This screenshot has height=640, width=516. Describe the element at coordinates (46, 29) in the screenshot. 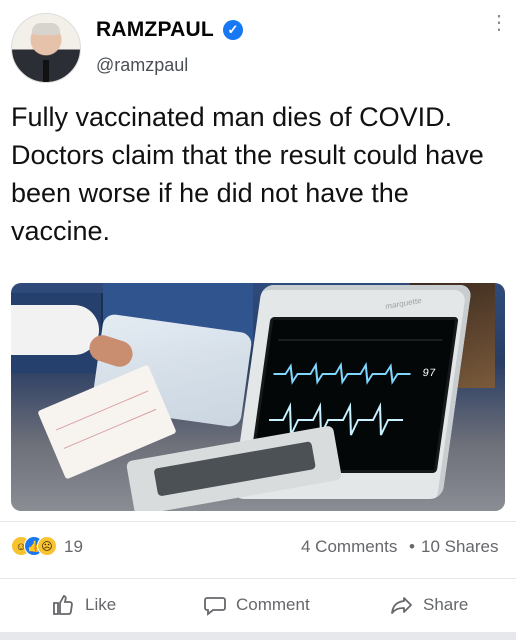

I see `avatar-hair` at that location.